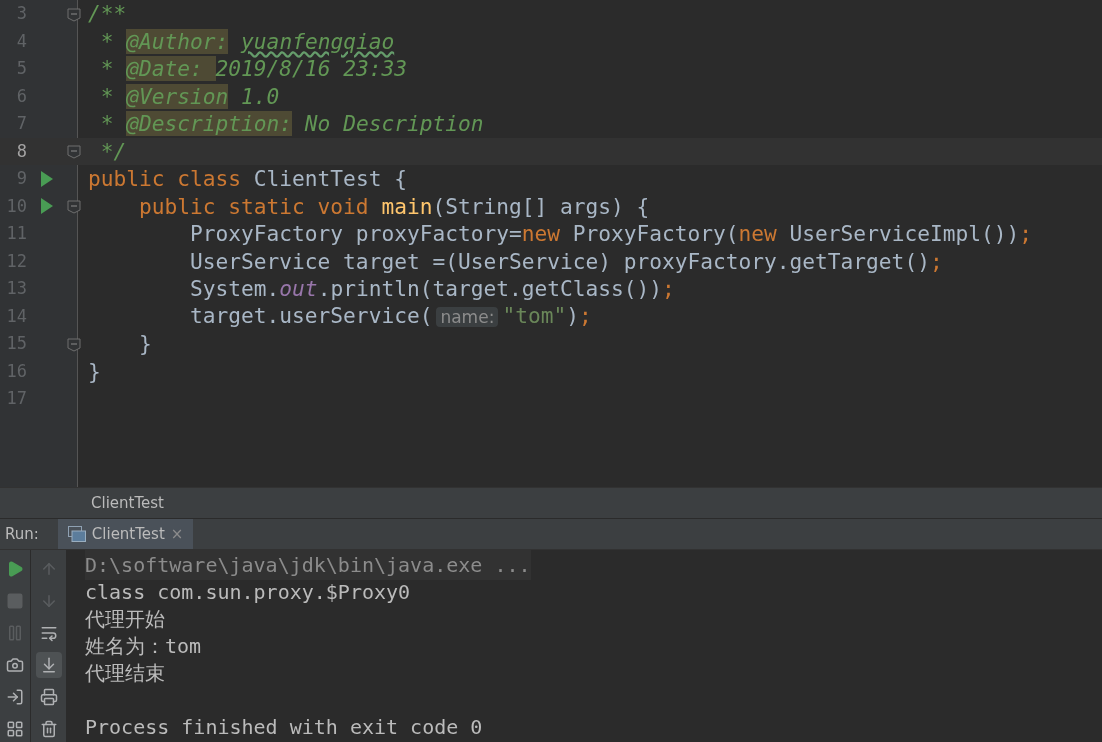 The width and height of the screenshot is (1102, 742). I want to click on code-line: * @Date: 2019/8/16 23:33, so click(253, 69).